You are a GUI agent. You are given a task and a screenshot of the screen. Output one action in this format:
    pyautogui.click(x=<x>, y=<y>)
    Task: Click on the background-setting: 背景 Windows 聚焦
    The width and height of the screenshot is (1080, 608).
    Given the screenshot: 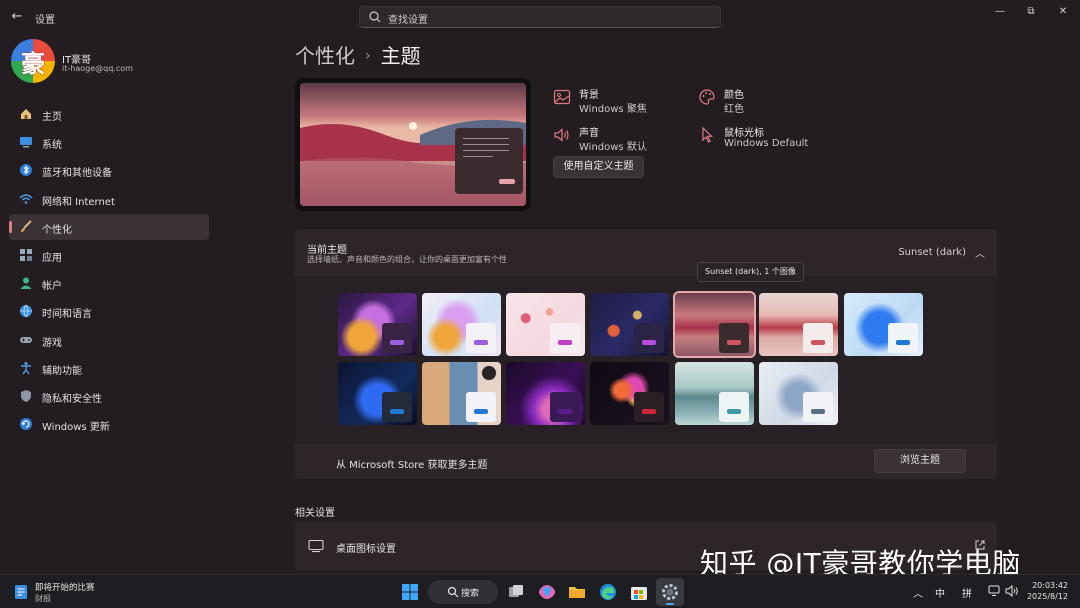 What is the action you would take?
    pyautogui.click(x=618, y=99)
    